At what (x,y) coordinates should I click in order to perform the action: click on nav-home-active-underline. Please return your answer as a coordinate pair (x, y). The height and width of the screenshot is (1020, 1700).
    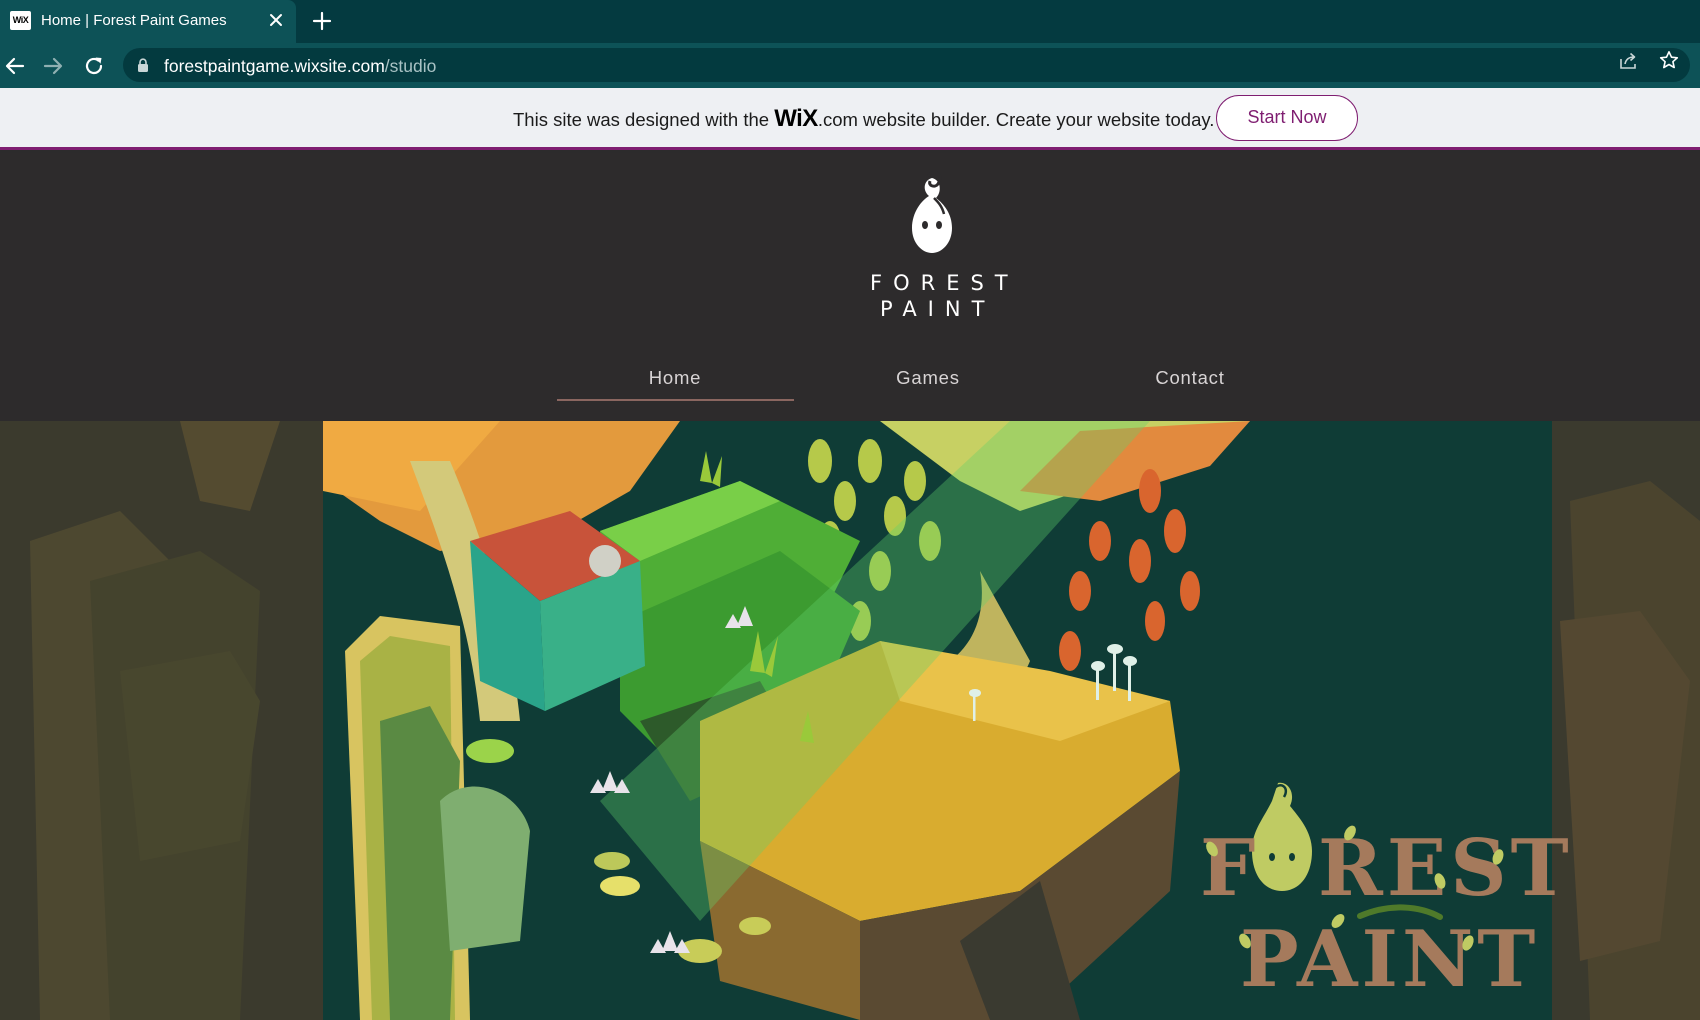
    Looking at the image, I should click on (675, 400).